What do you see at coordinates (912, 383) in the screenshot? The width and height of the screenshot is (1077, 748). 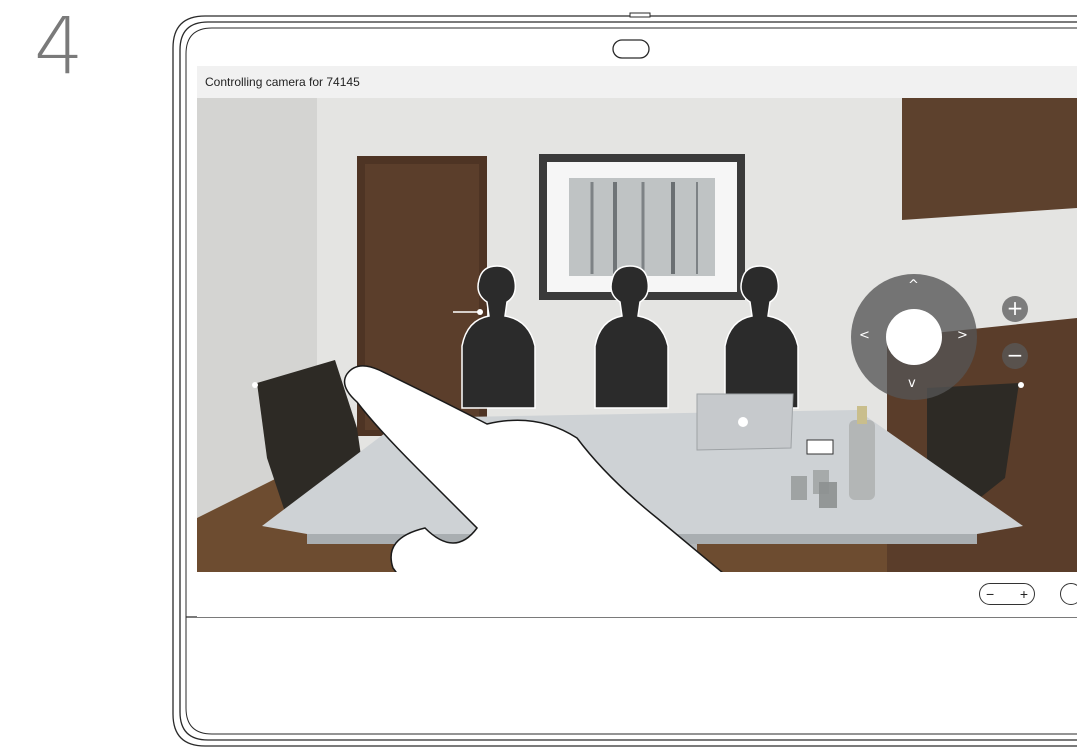 I see `pan-down-button: v` at bounding box center [912, 383].